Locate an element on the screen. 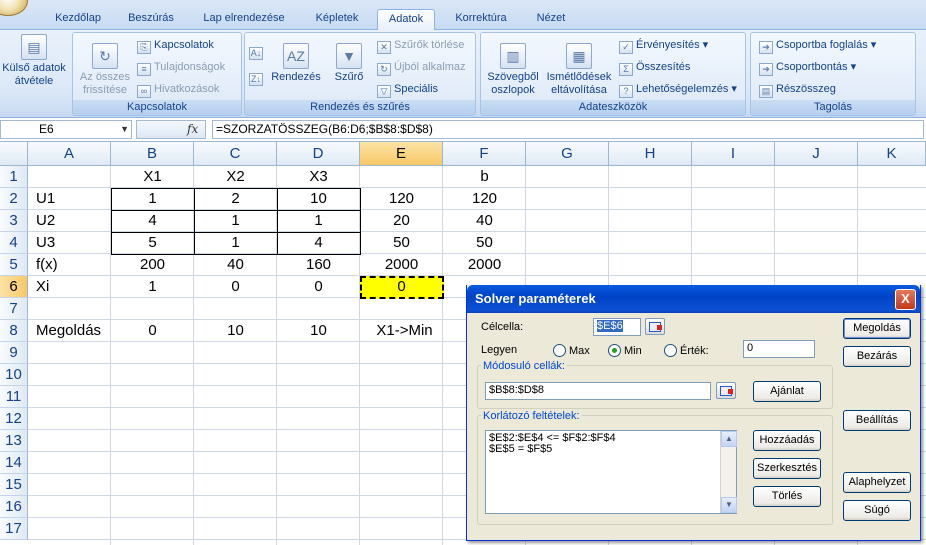  cell-f5: 2000 is located at coordinates (484, 265).